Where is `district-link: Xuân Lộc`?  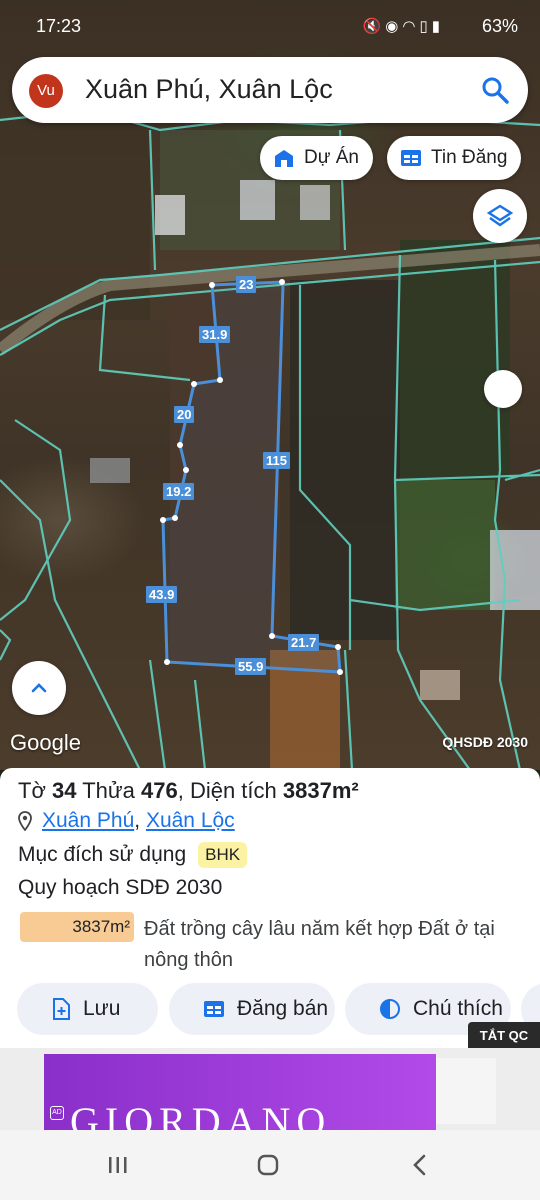
district-link: Xuân Lộc is located at coordinates (190, 820).